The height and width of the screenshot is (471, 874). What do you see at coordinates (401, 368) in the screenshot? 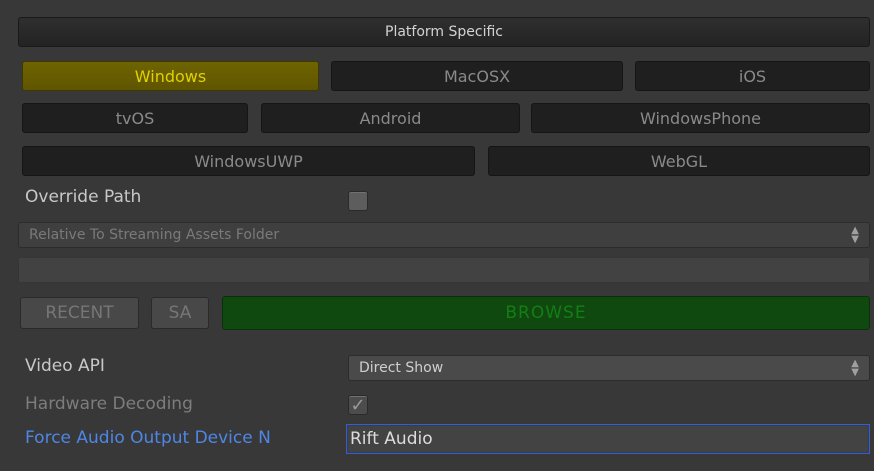
I see `video-api-value: Direct Show` at bounding box center [401, 368].